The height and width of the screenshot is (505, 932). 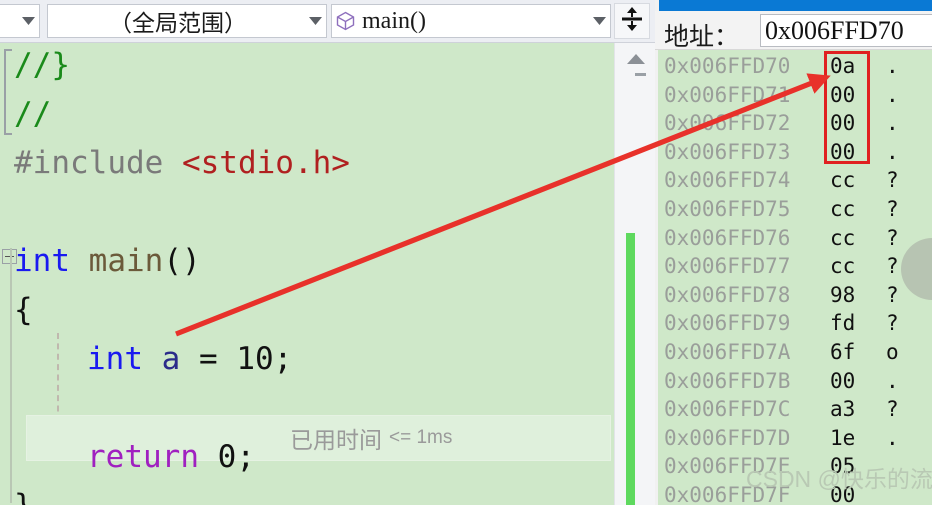 I want to click on code-line: return 0;, so click(x=307, y=457).